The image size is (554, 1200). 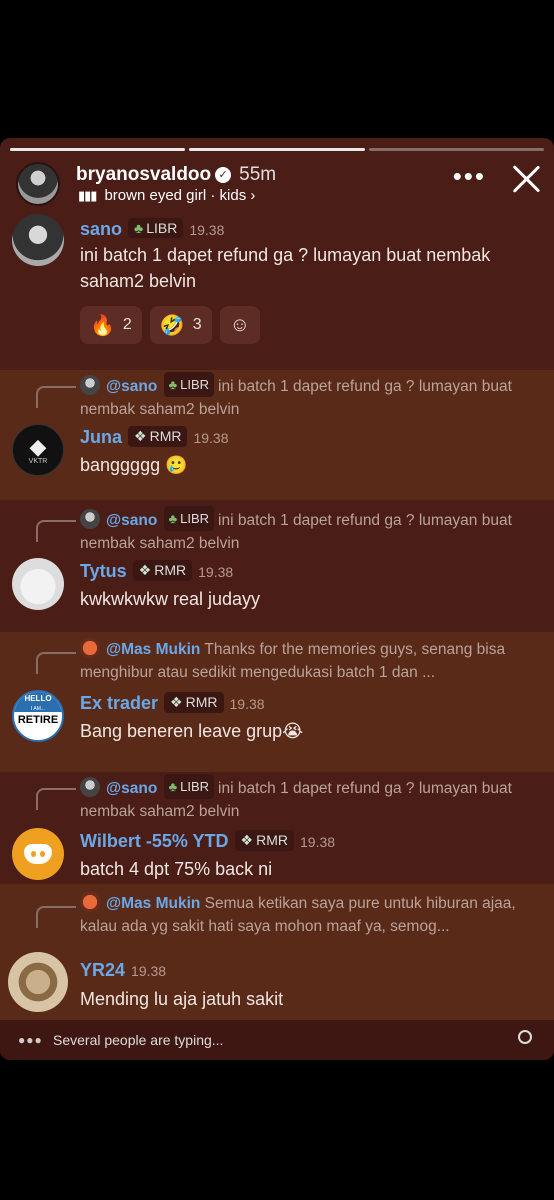 What do you see at coordinates (154, 841) in the screenshot?
I see `username: Wilbert -55% YTD` at bounding box center [154, 841].